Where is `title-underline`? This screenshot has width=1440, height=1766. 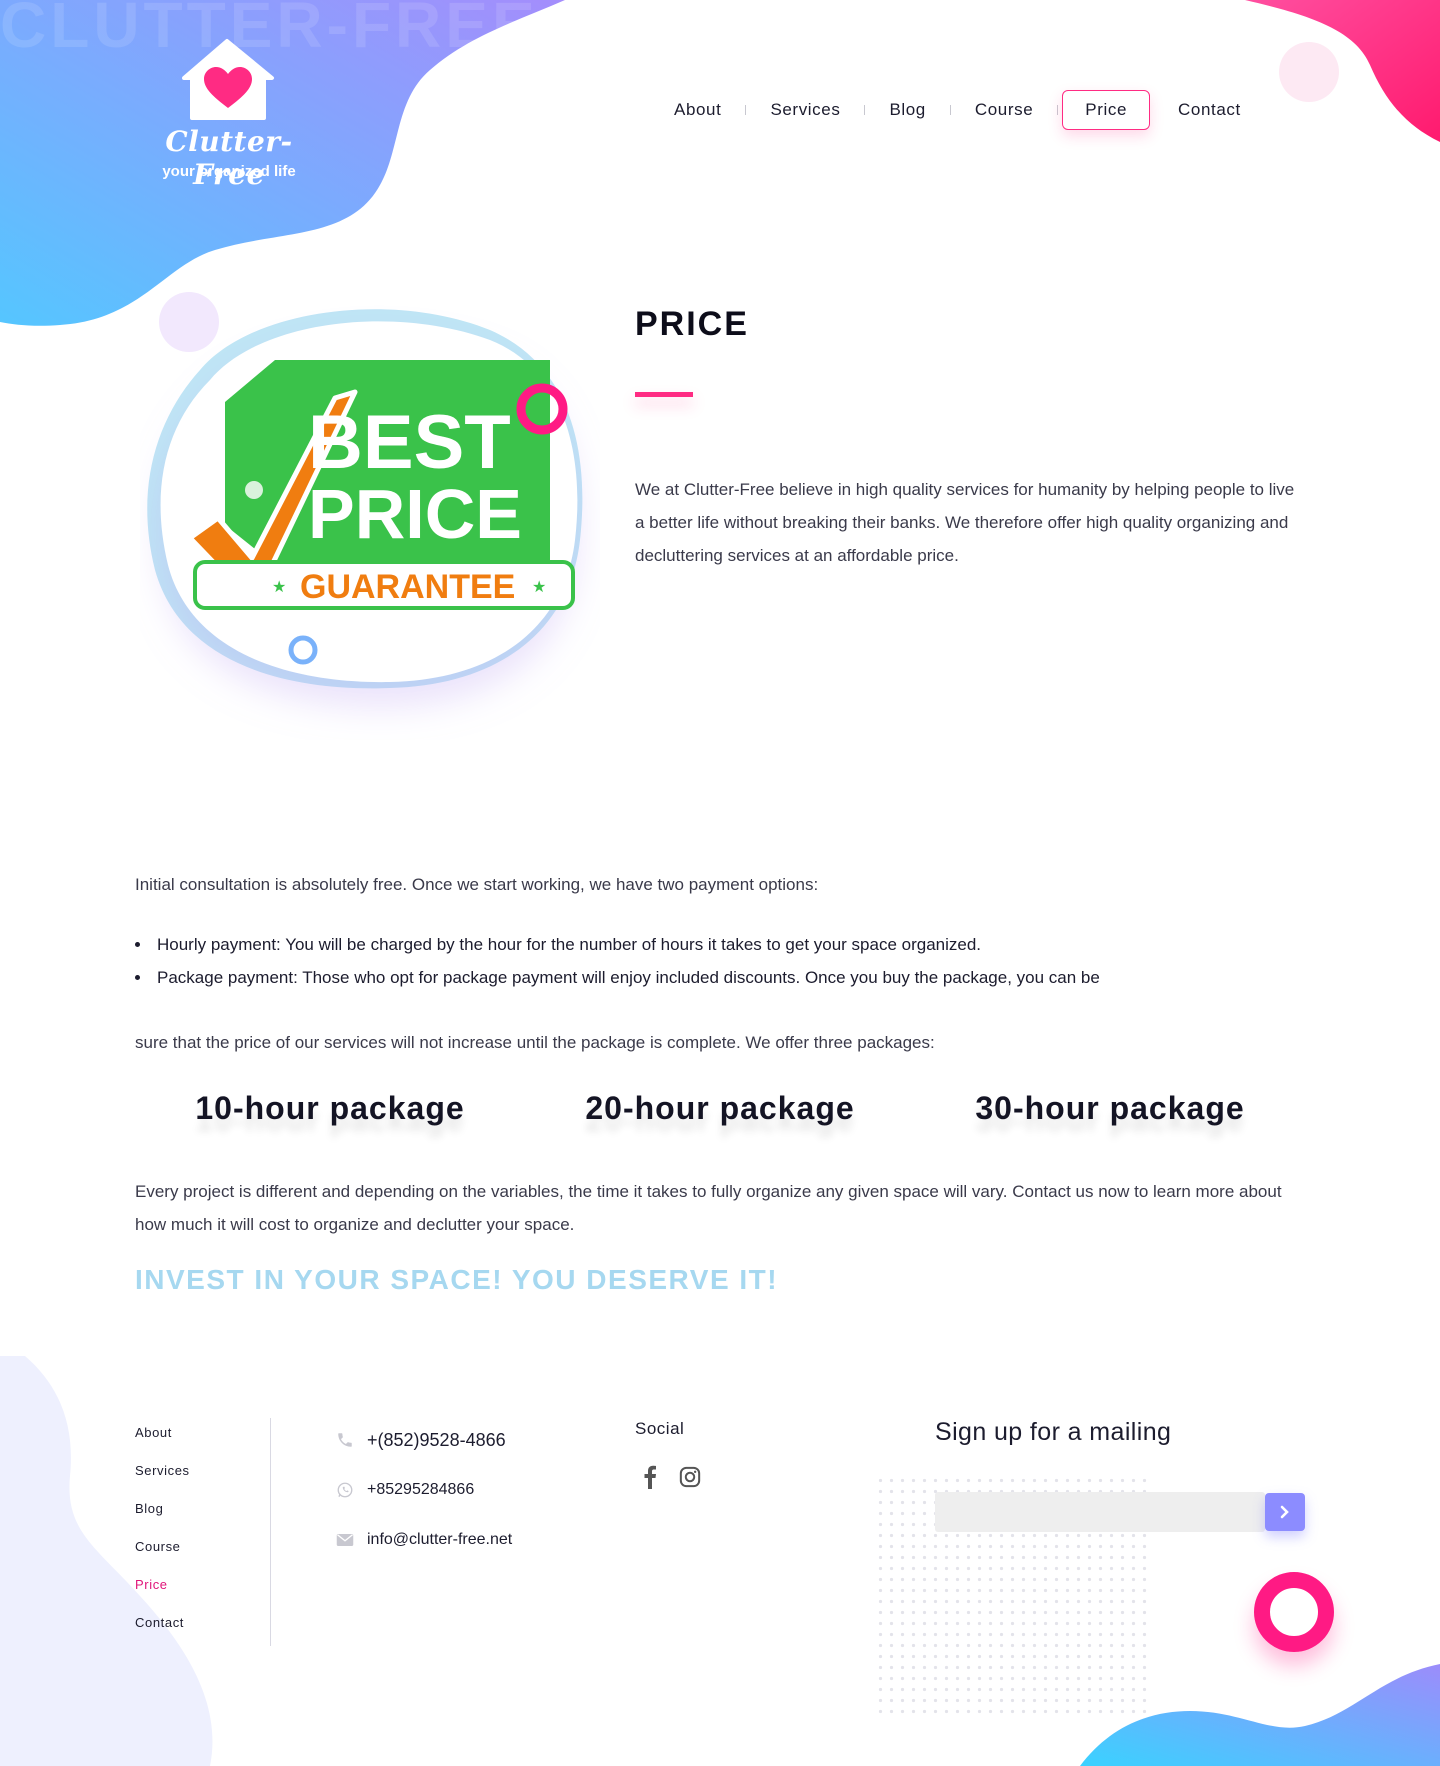 title-underline is located at coordinates (664, 394).